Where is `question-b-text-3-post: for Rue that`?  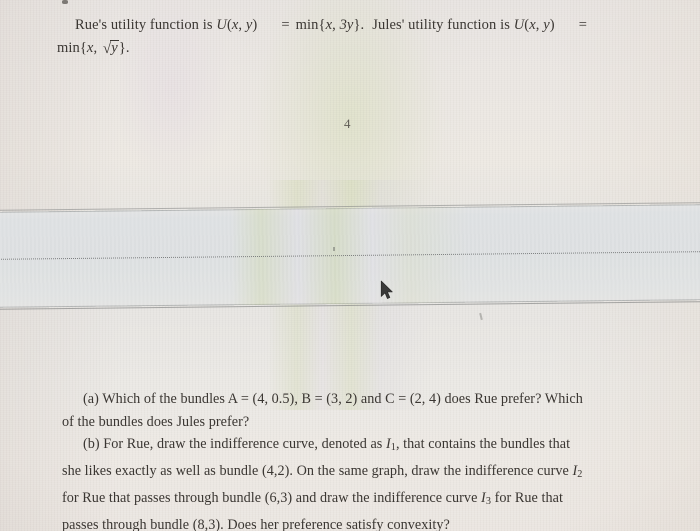
question-b-text-3-post: for Rue that is located at coordinates (526, 498).